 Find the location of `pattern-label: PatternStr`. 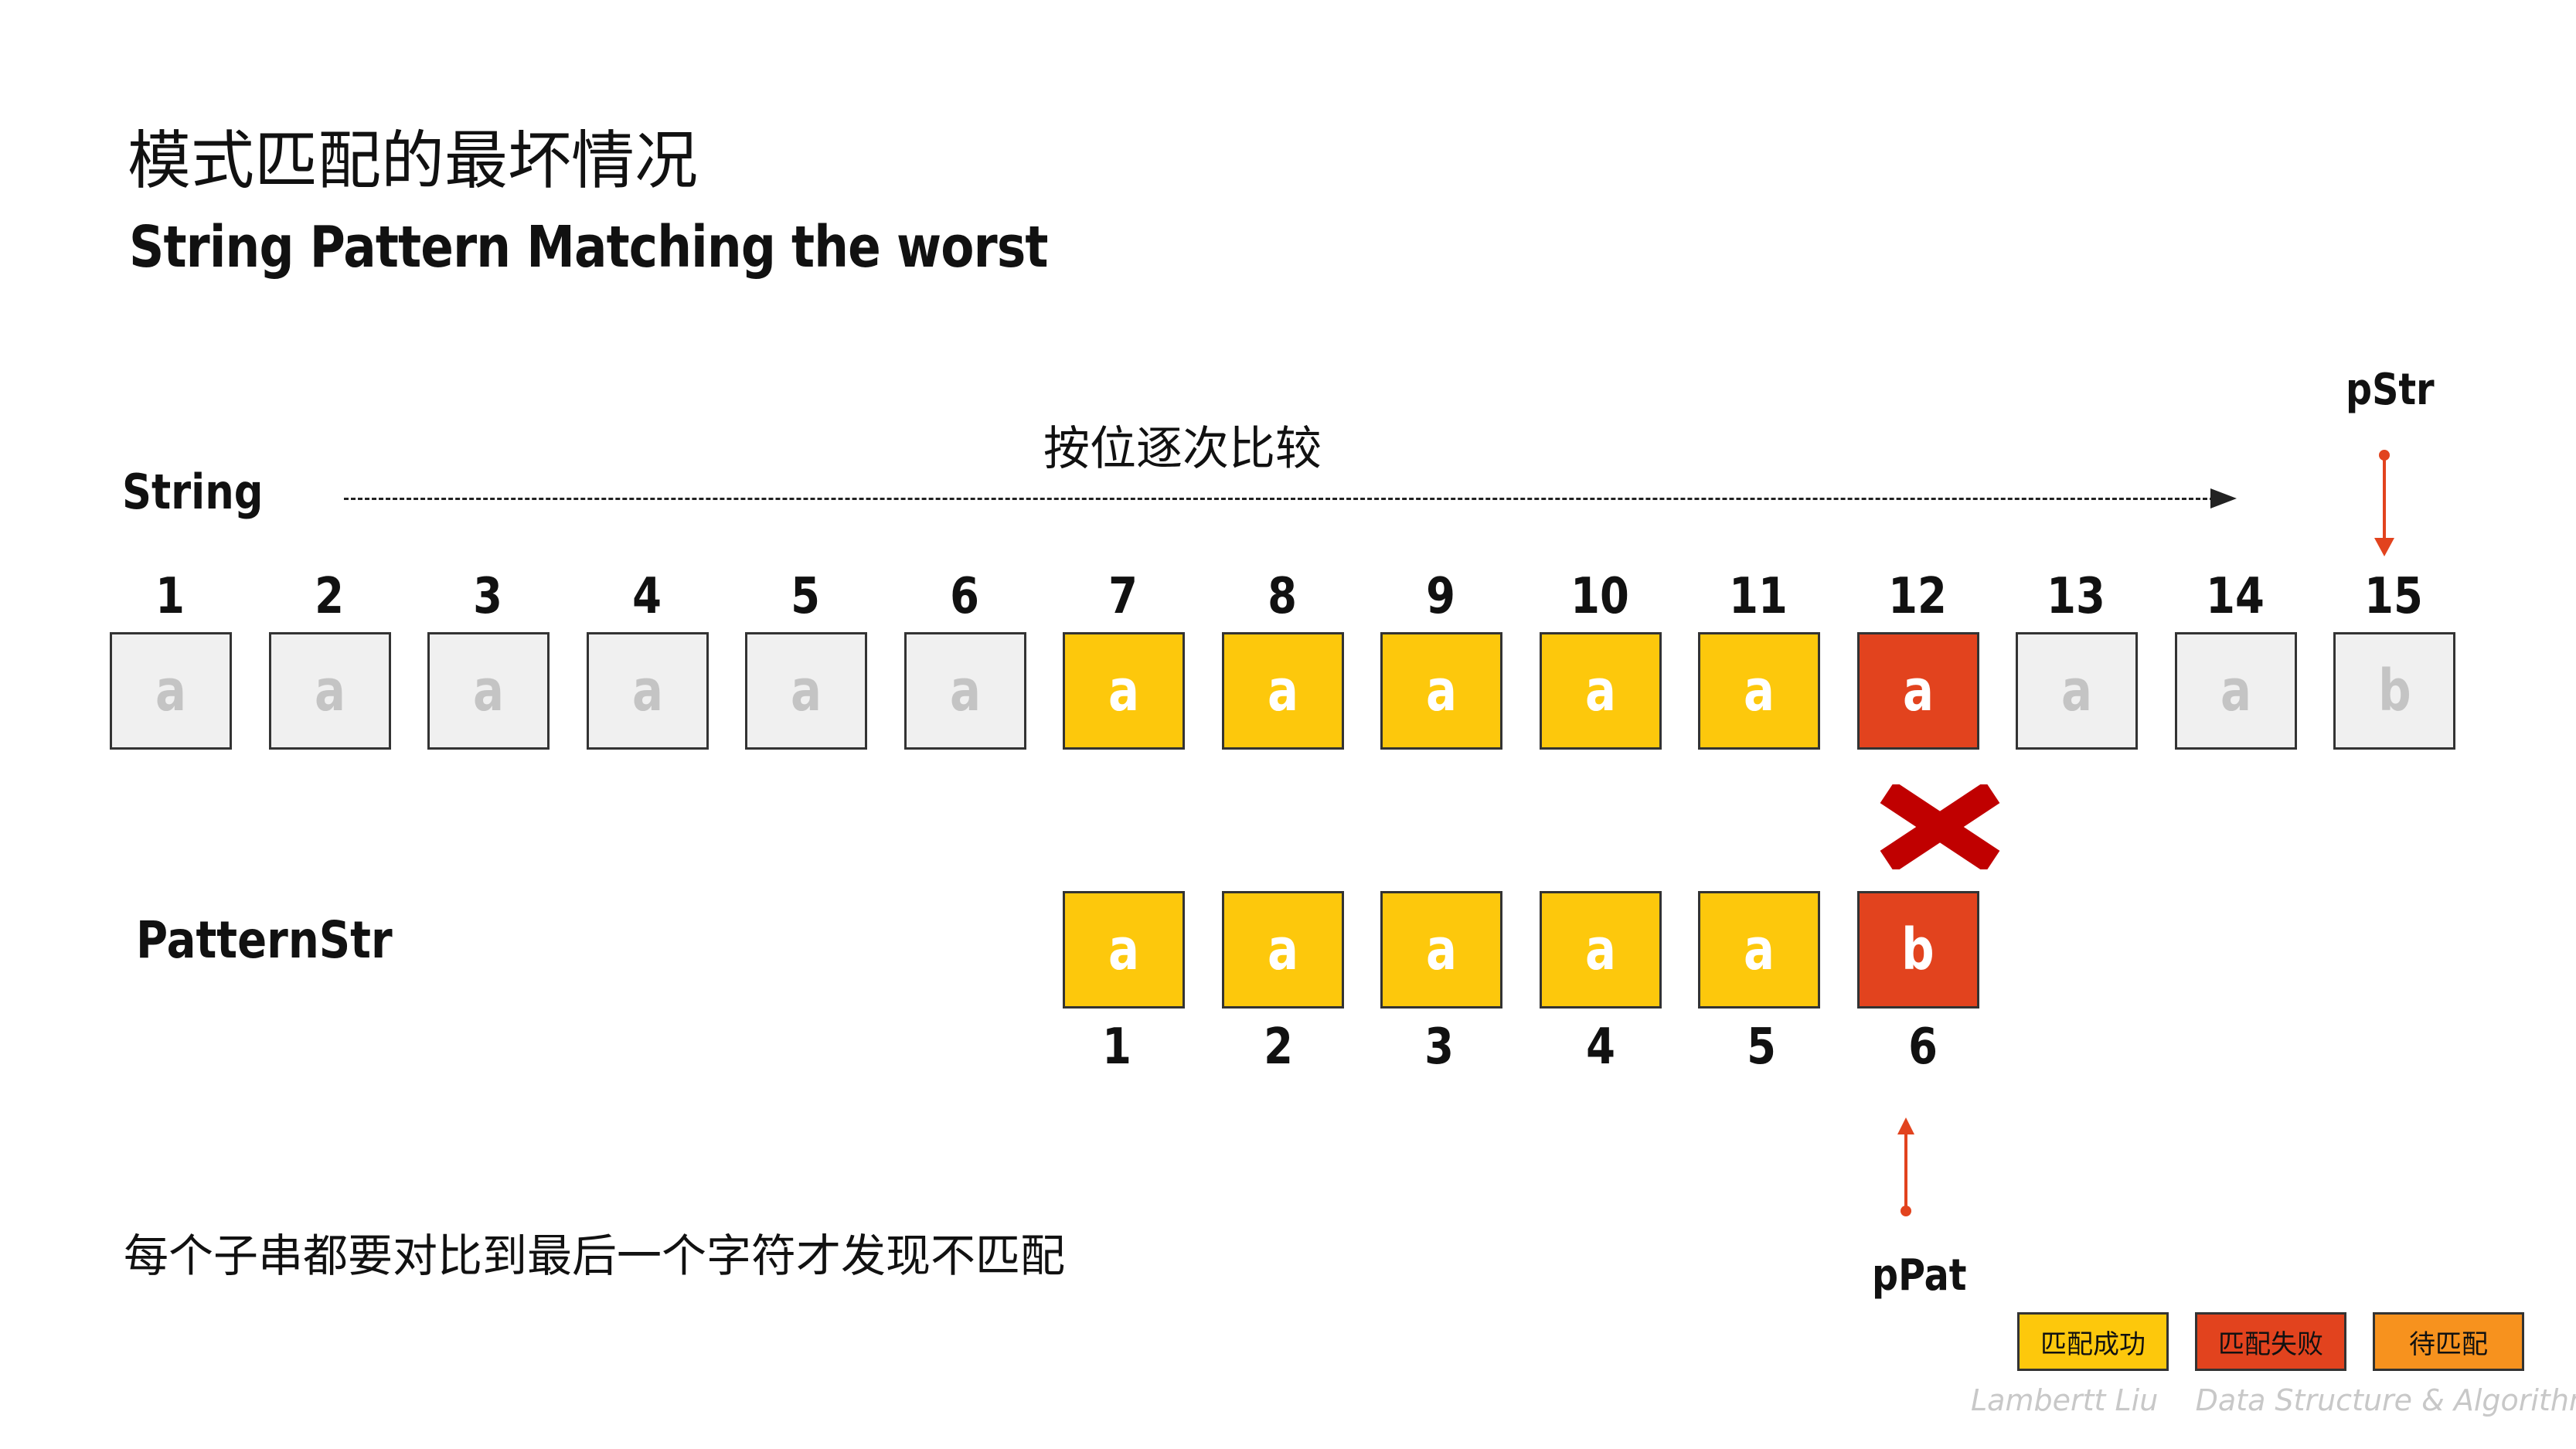

pattern-label: PatternStr is located at coordinates (264, 940).